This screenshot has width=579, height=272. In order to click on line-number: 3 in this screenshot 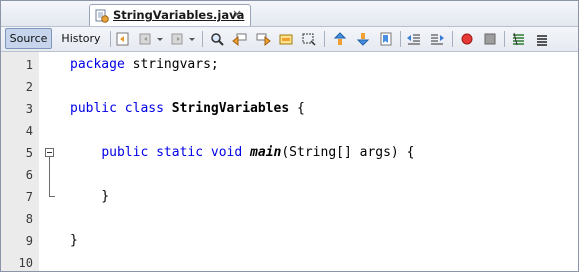, I will do `click(29, 109)`.